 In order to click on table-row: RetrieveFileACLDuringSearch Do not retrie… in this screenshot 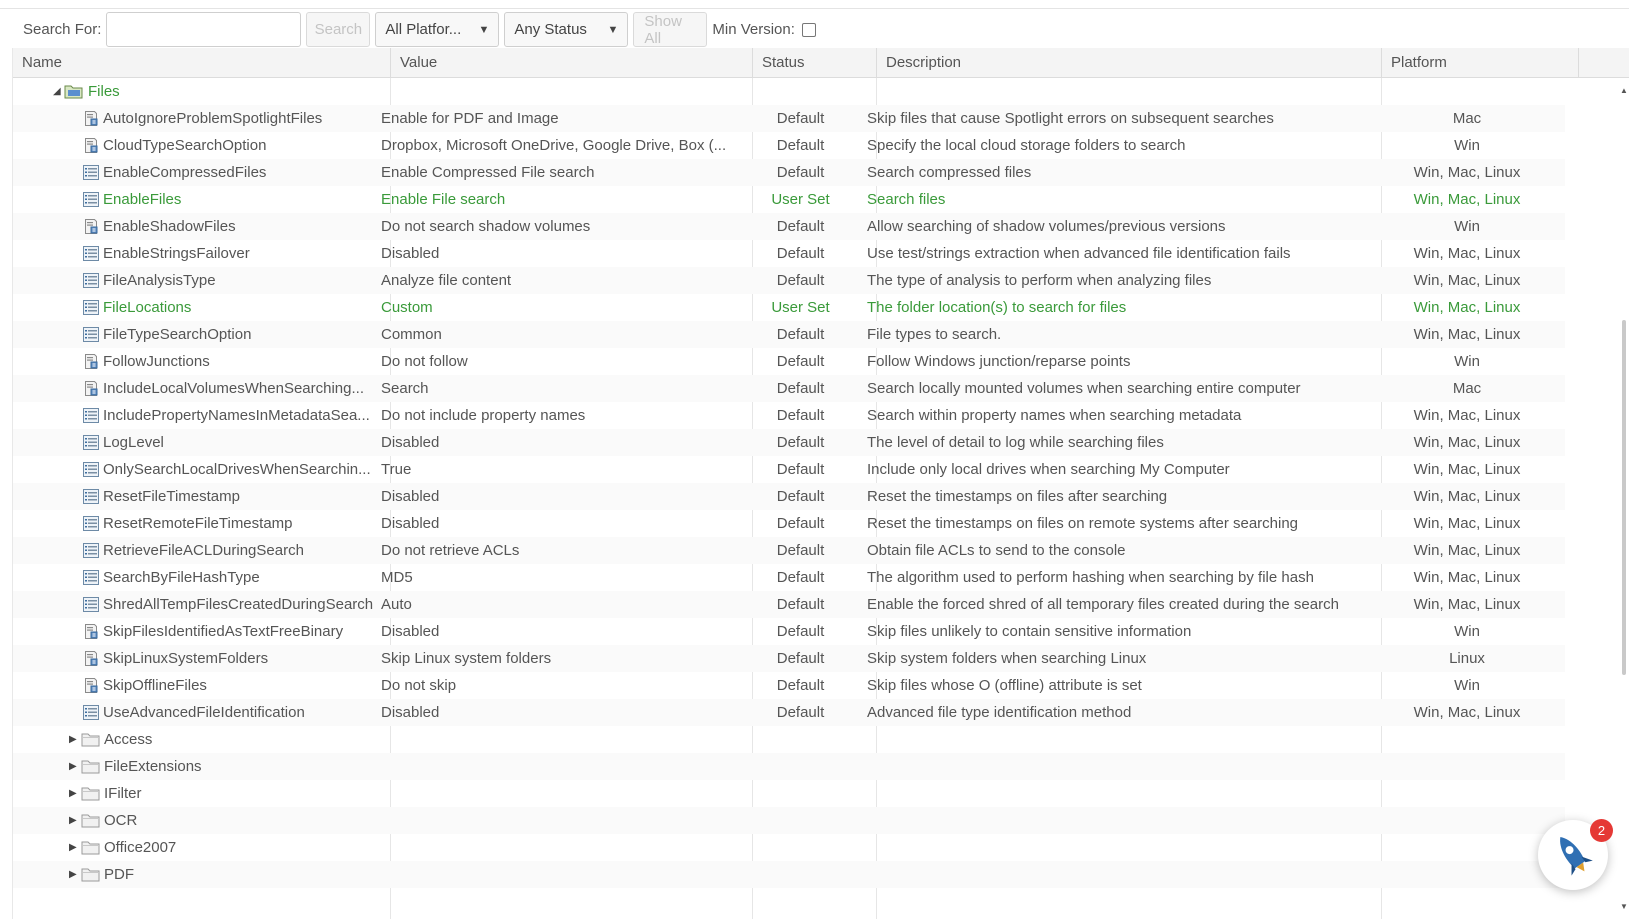, I will do `click(789, 550)`.